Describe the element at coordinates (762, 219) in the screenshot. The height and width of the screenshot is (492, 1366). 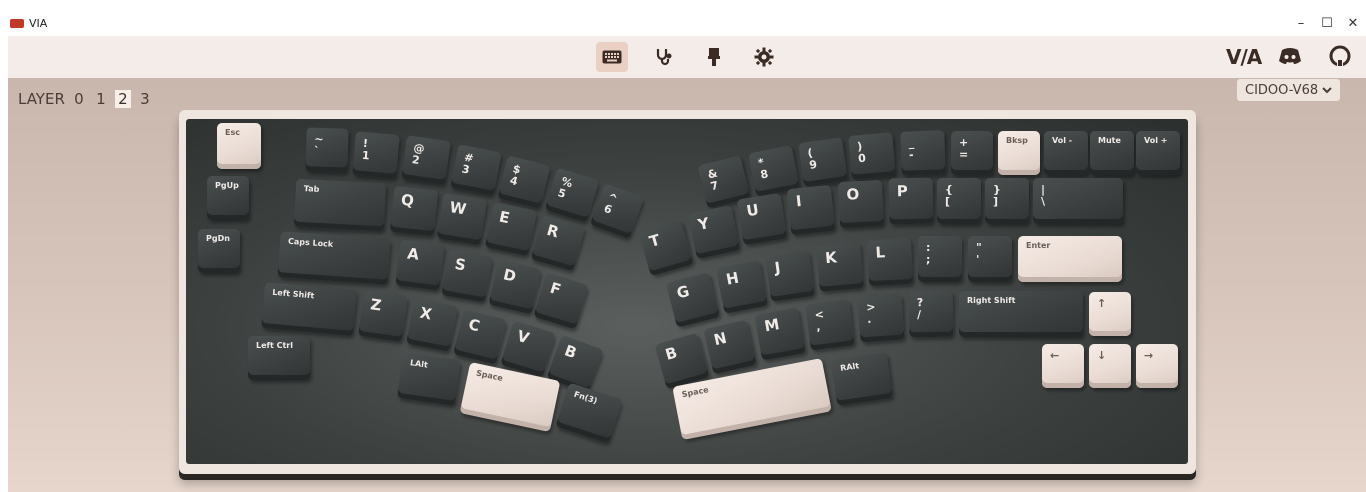
I see `key-u: U` at that location.